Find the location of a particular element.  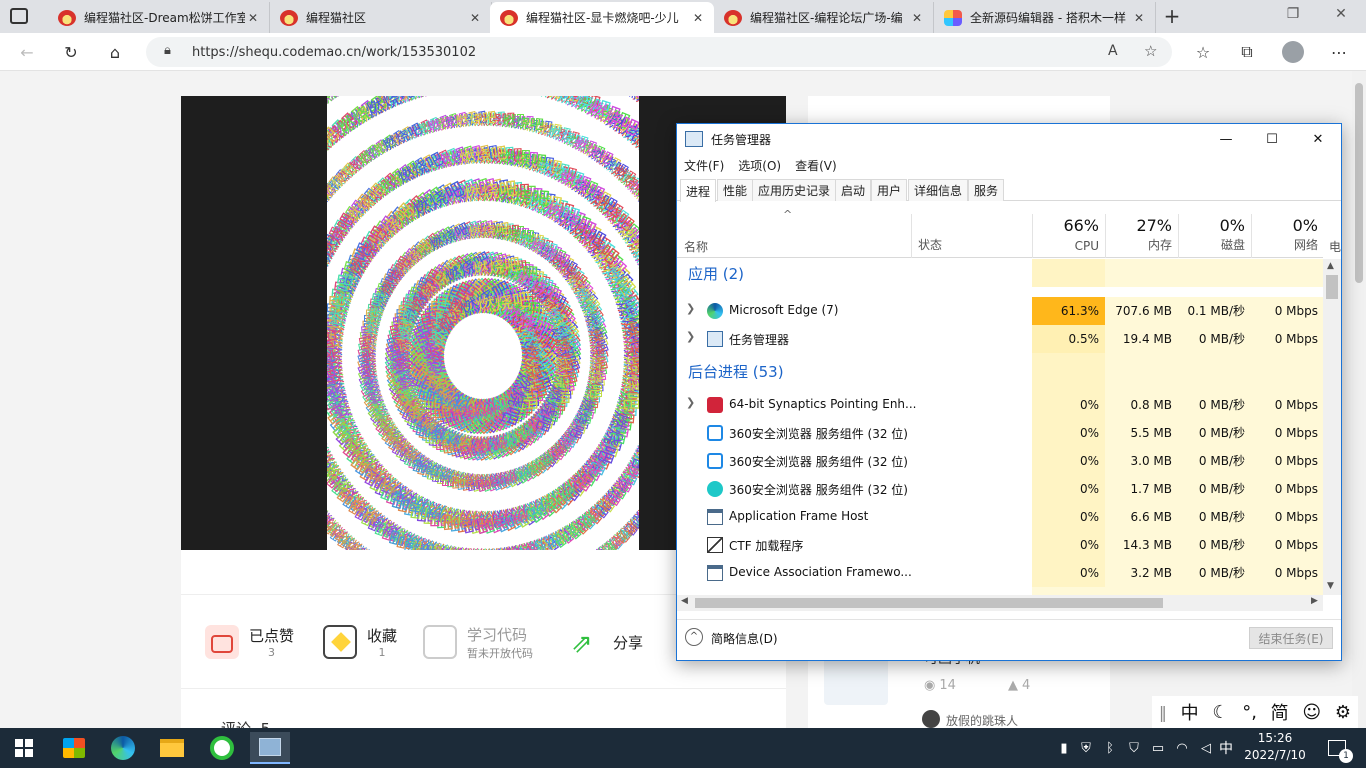

tab-processes: 进程 is located at coordinates (698, 190).